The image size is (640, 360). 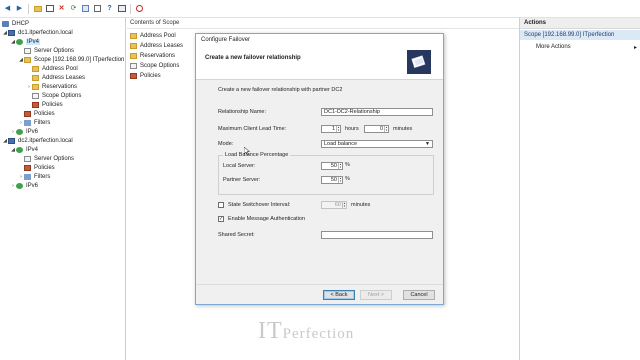 I want to click on list-item: Address Pool, so click(x=153, y=35).